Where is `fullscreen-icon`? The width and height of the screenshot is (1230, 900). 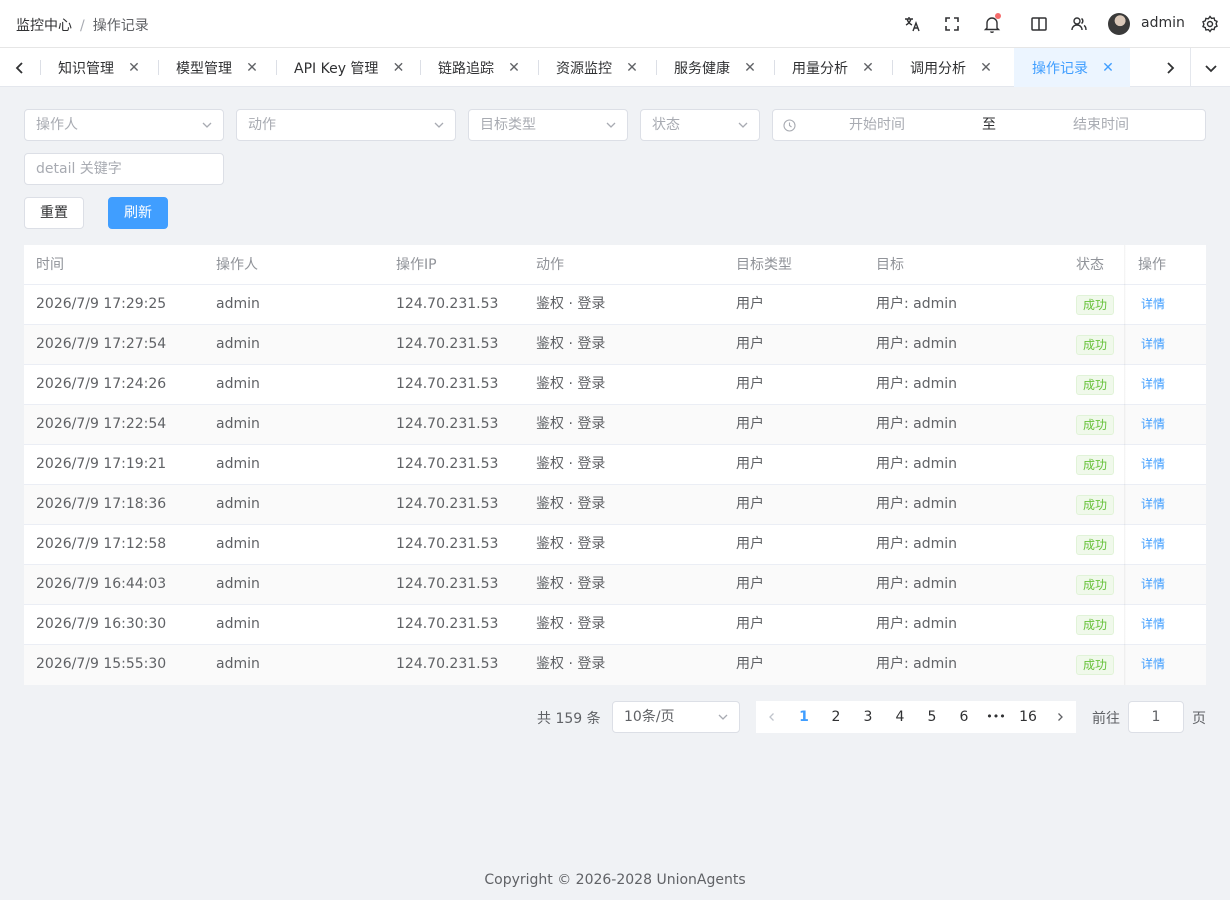 fullscreen-icon is located at coordinates (952, 24).